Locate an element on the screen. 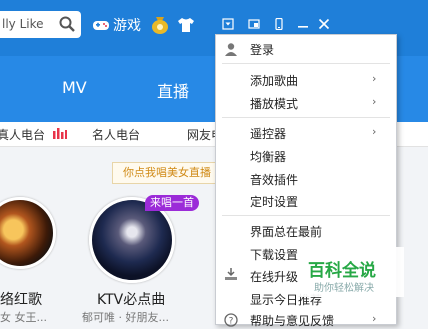 This screenshot has width=428, height=329. close-icon is located at coordinates (324, 24).